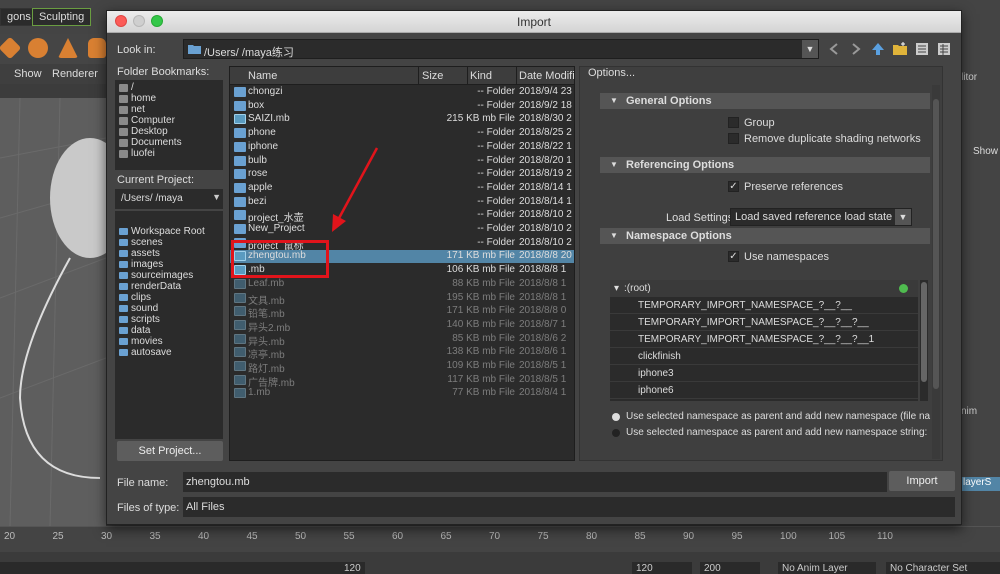 The height and width of the screenshot is (574, 1000). I want to click on namespace-row: TEMPORARY_IMPORT_NAMESPACE_?__?__?__1, so click(764, 339).